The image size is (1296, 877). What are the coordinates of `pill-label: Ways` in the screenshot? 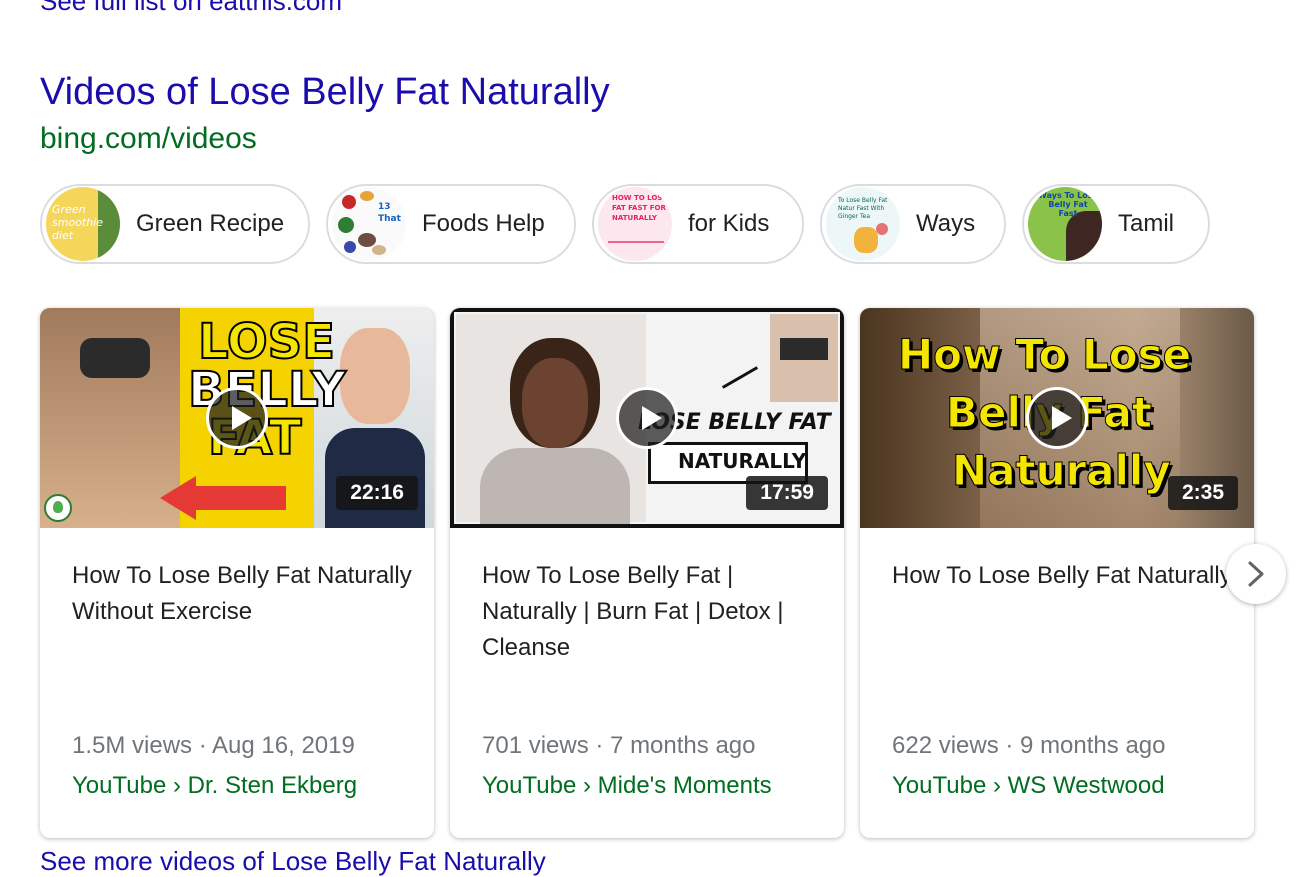 It's located at (946, 223).